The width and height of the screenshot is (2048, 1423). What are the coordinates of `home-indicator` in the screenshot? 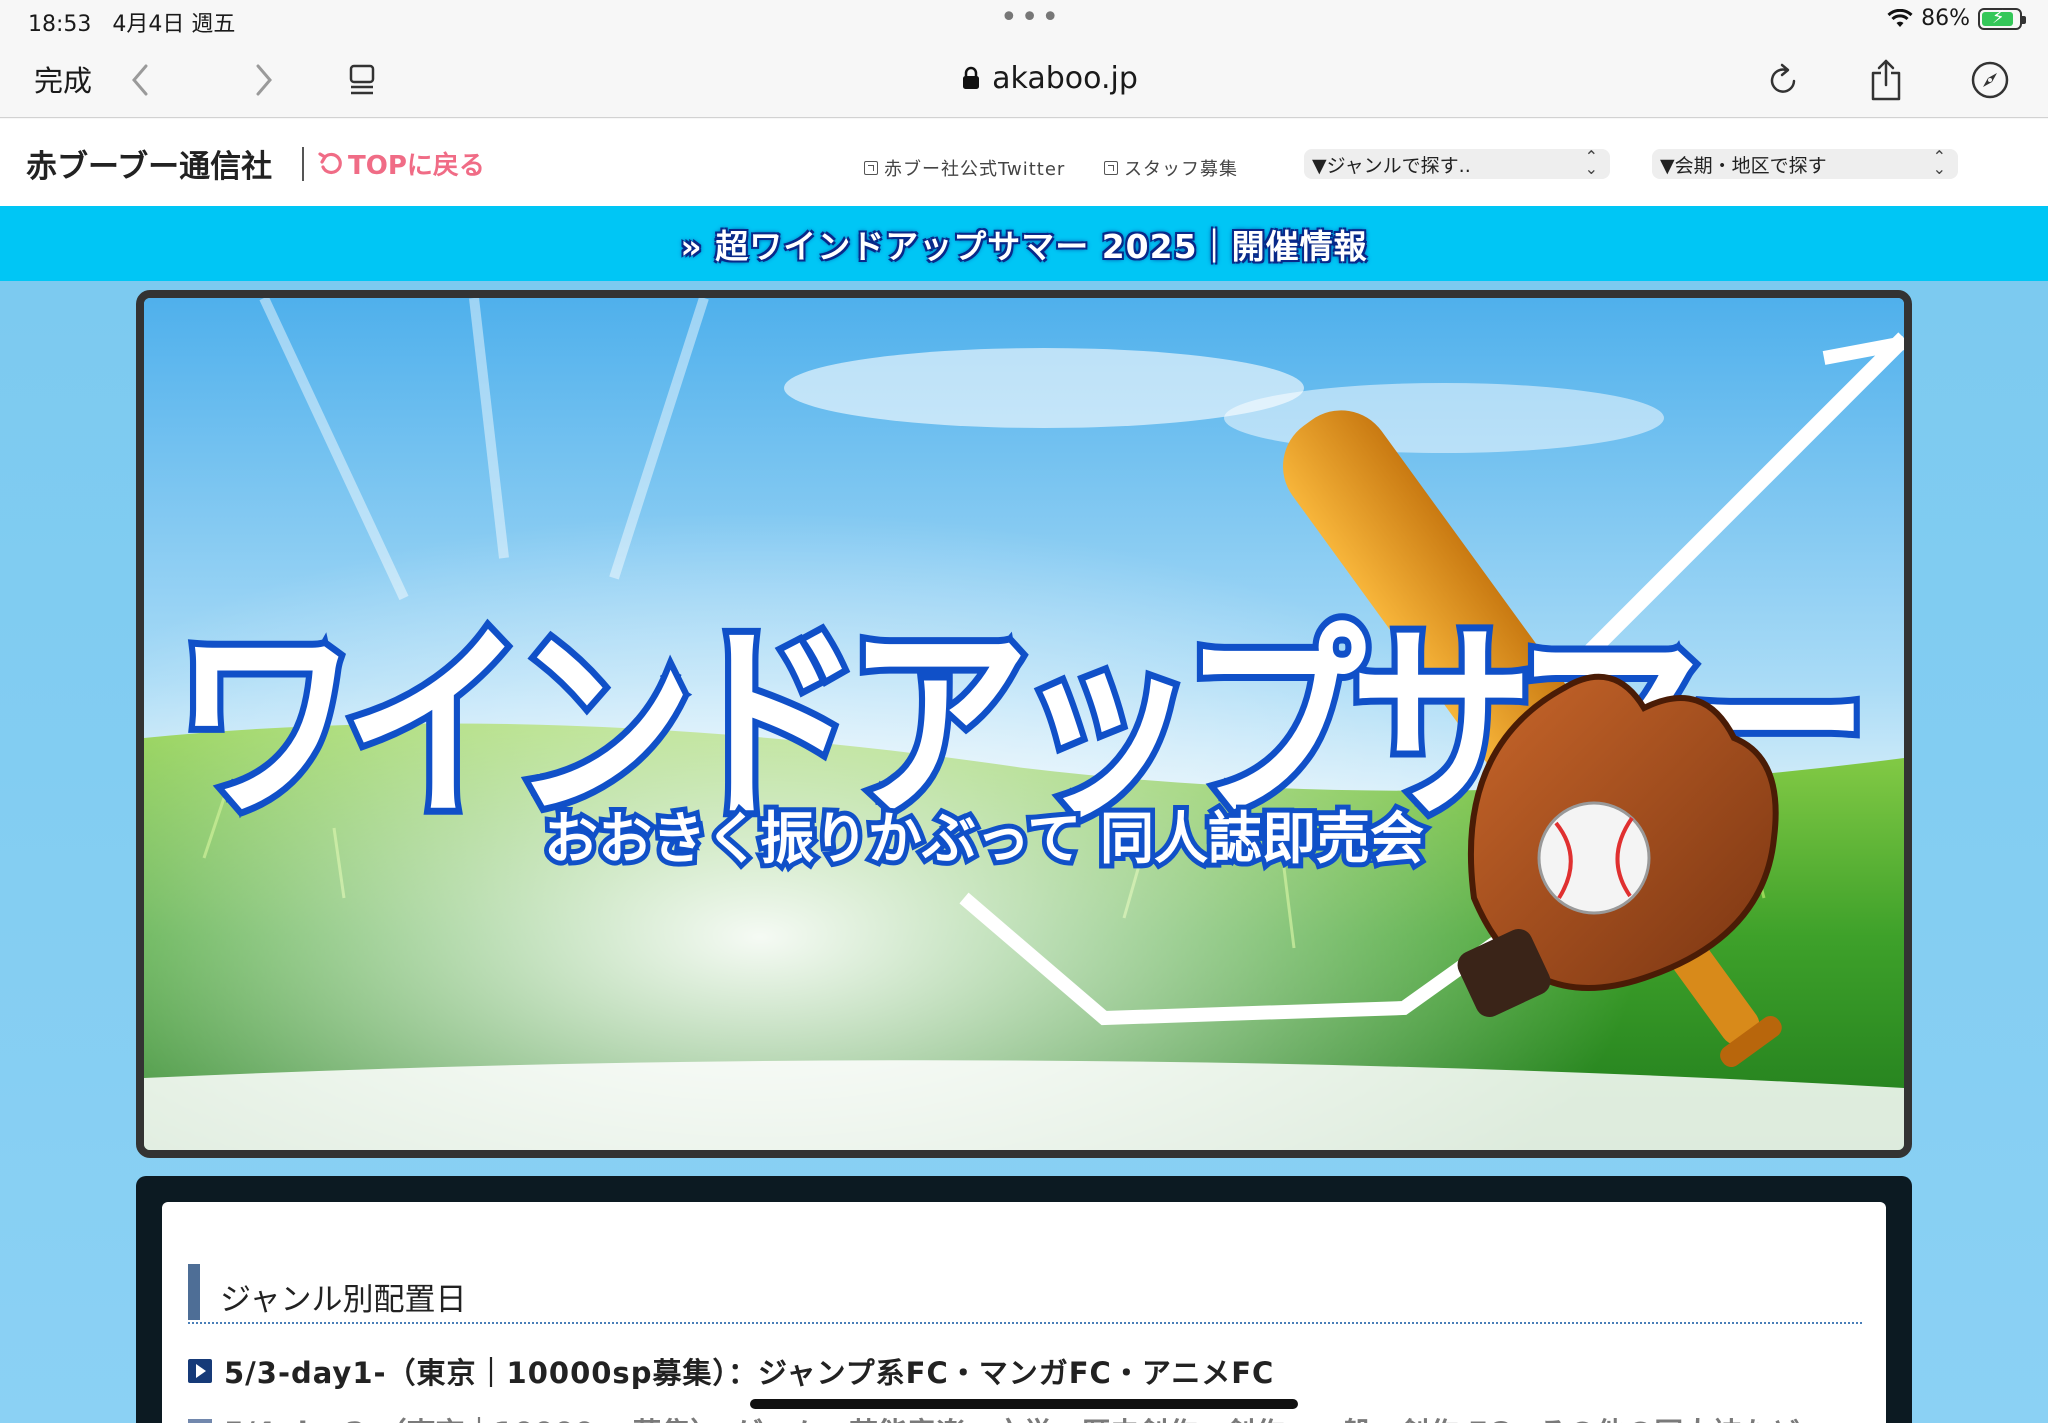 It's located at (1024, 1404).